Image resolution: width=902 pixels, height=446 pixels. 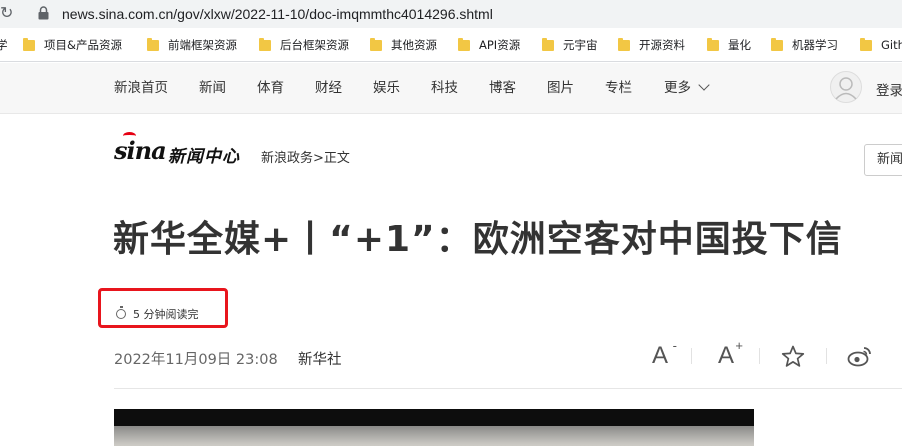 I want to click on bookmark-projects: 项目&产品资源, so click(x=72, y=45).